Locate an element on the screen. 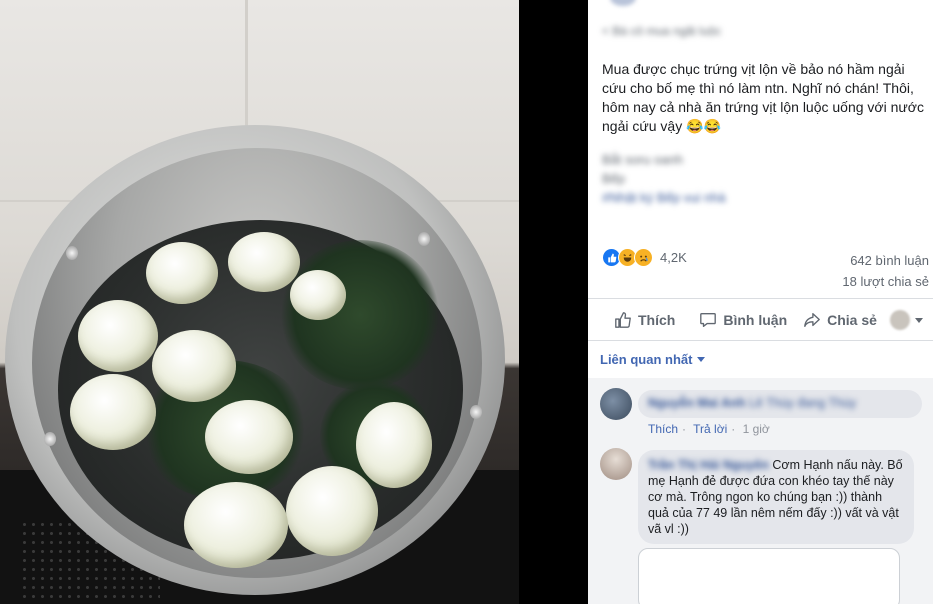  comment-label: Bình luận is located at coordinates (755, 320).